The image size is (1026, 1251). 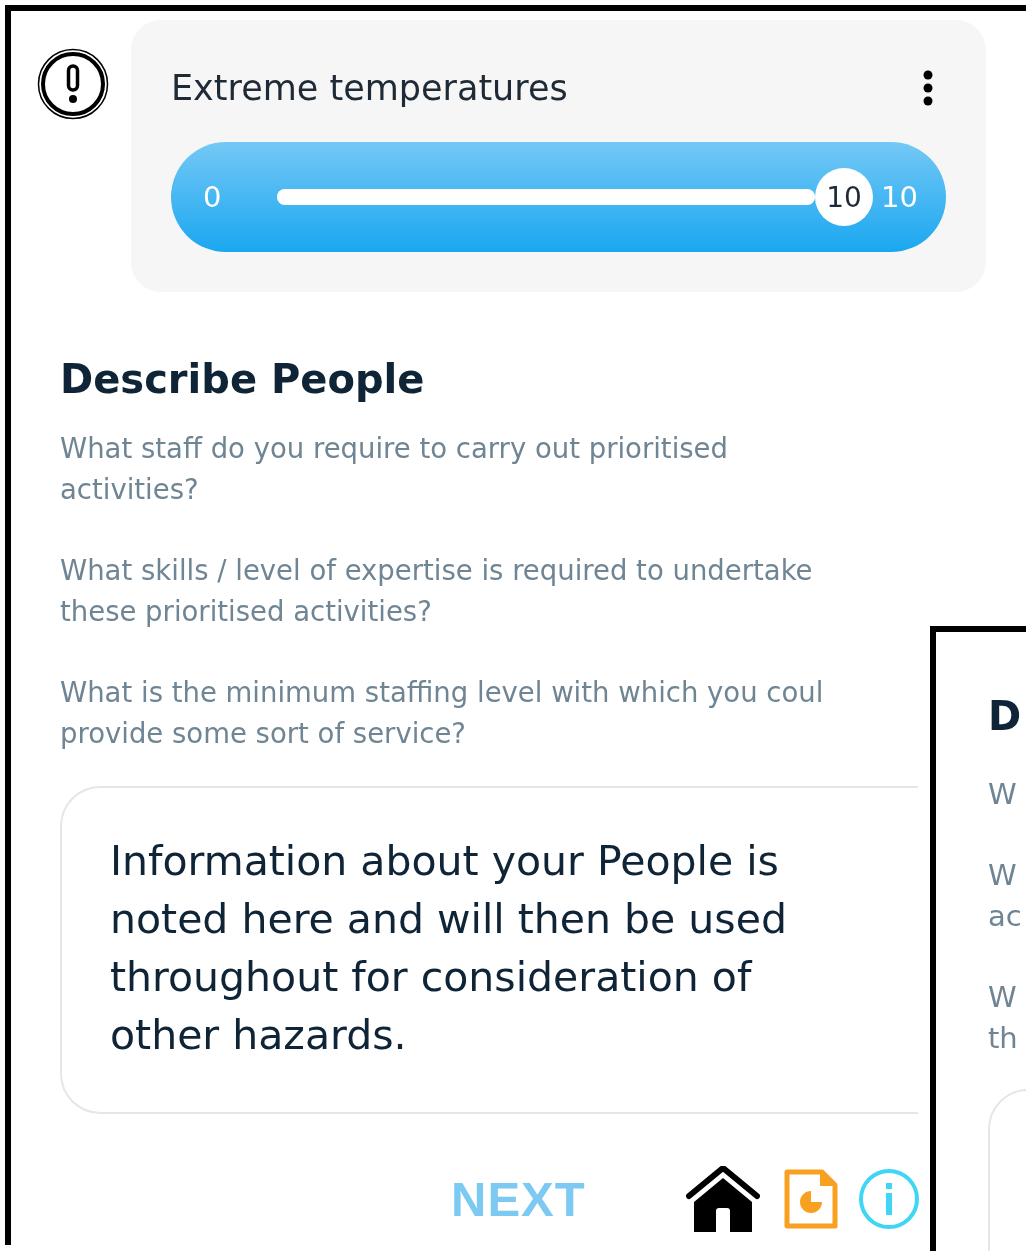 What do you see at coordinates (1005, 716) in the screenshot?
I see `section-heading: D` at bounding box center [1005, 716].